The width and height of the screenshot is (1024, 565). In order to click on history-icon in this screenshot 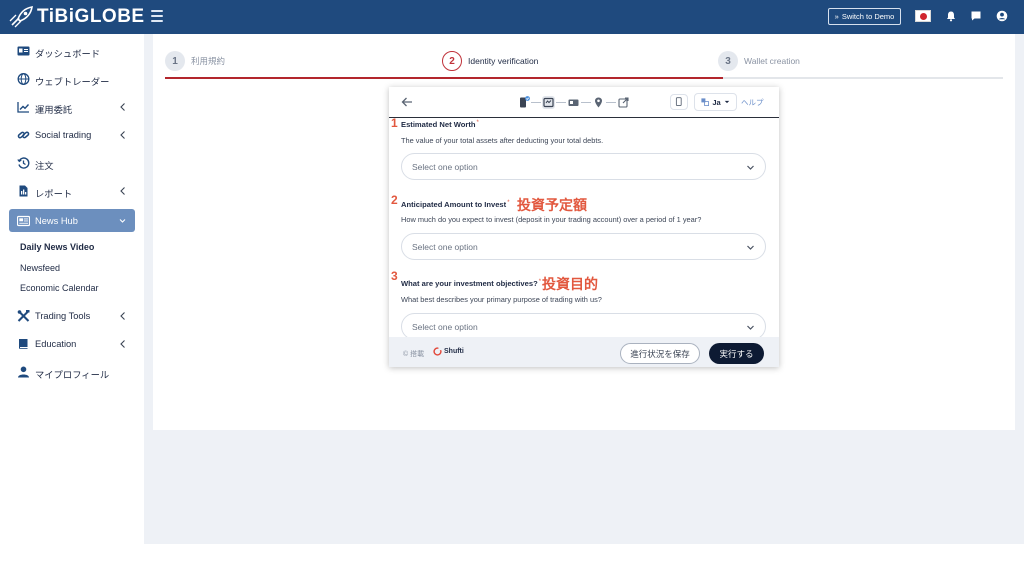, I will do `click(23, 163)`.